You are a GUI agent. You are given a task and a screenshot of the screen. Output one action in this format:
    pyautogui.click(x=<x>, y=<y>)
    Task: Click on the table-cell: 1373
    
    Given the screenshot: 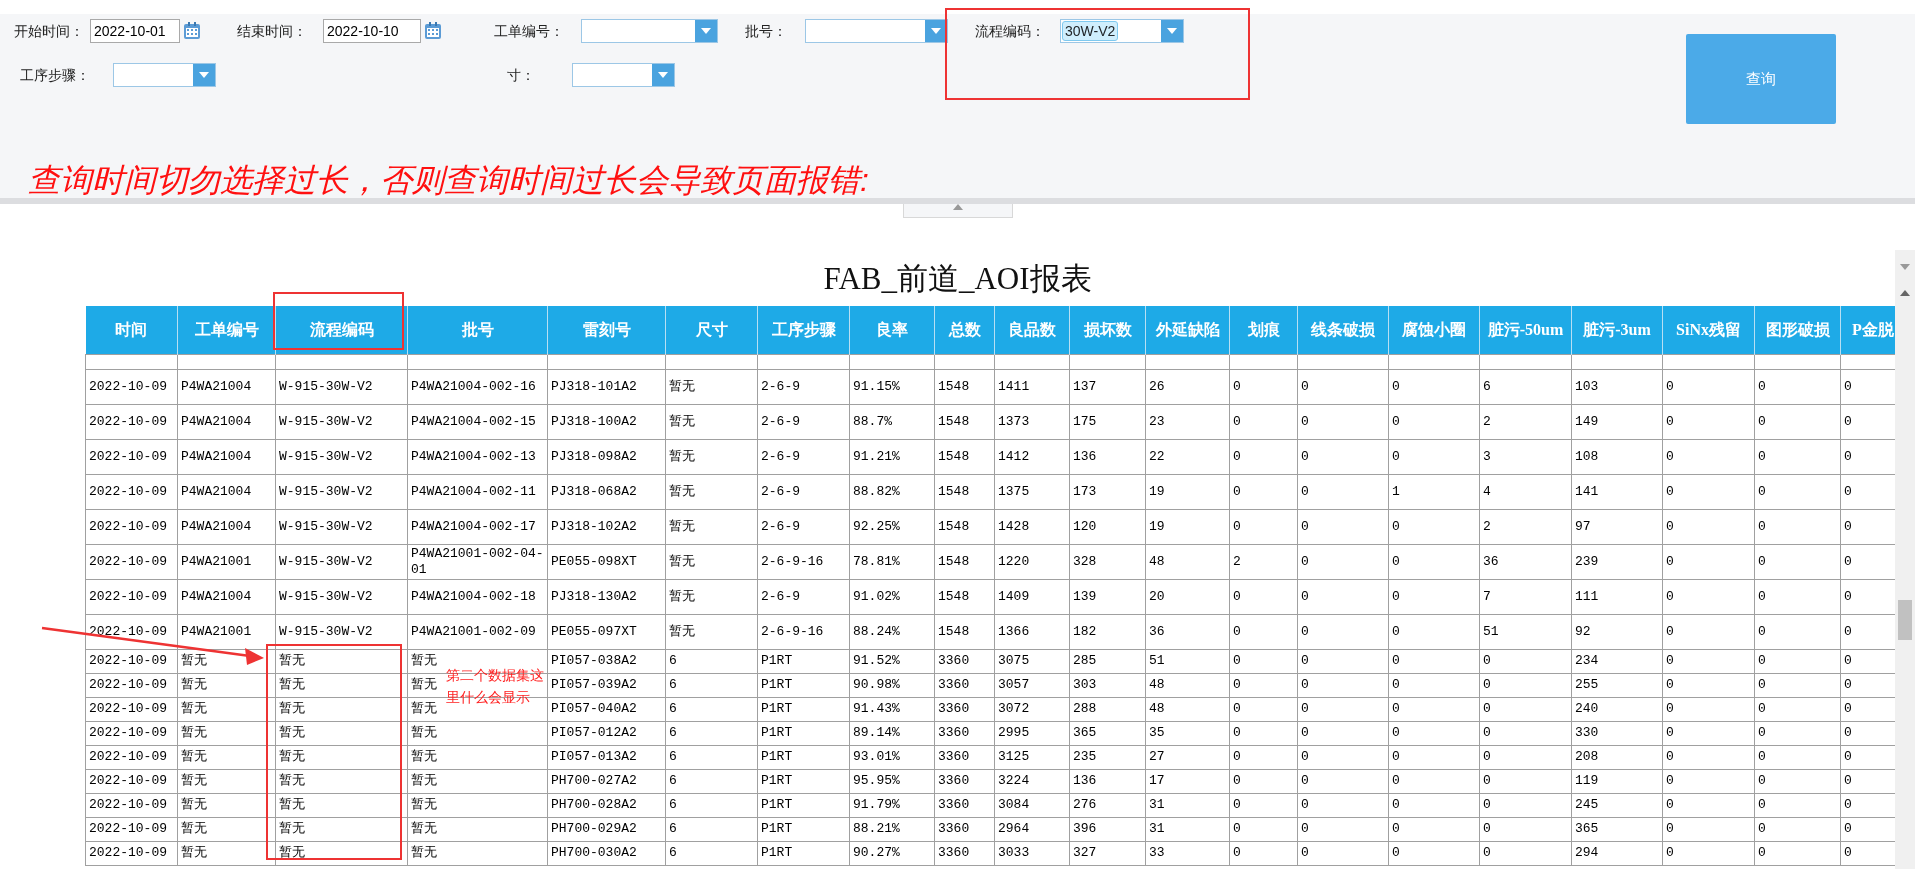 What is the action you would take?
    pyautogui.click(x=1032, y=421)
    